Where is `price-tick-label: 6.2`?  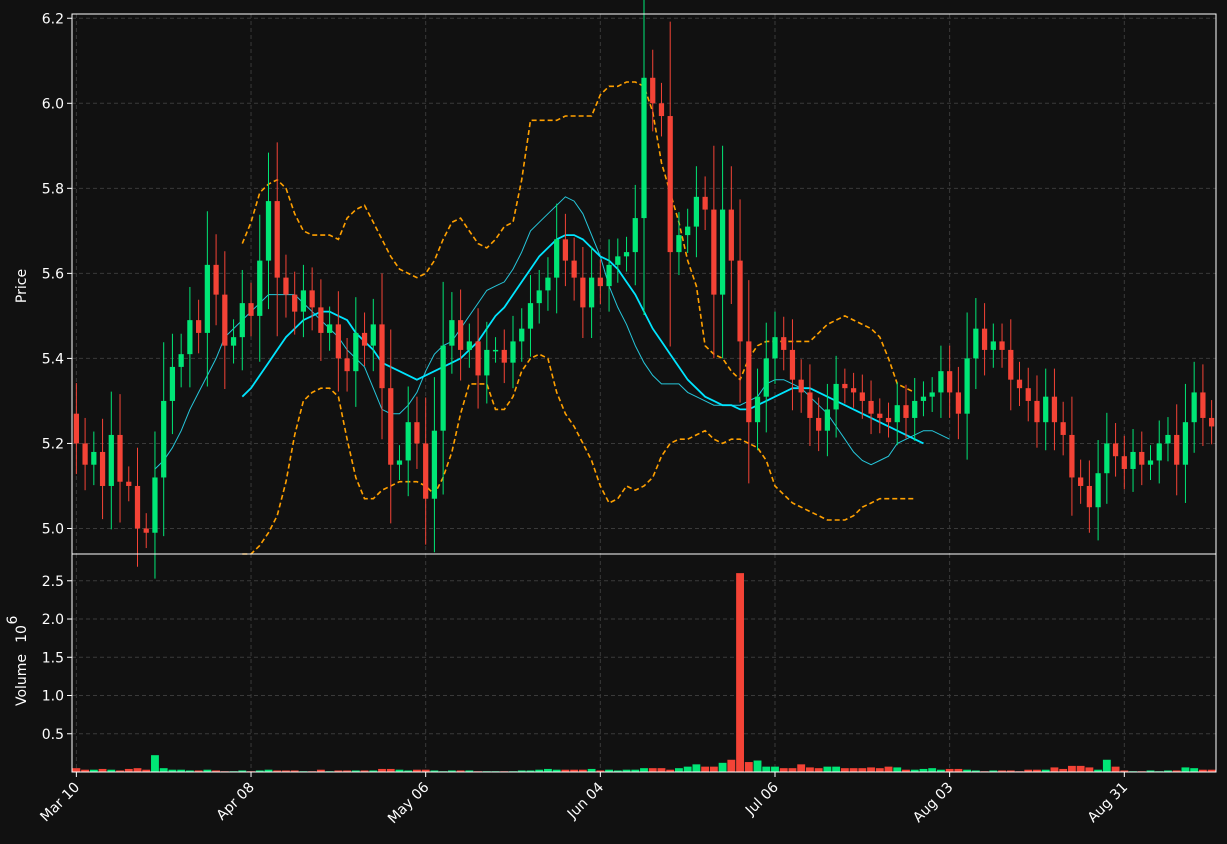 price-tick-label: 6.2 is located at coordinates (53, 19).